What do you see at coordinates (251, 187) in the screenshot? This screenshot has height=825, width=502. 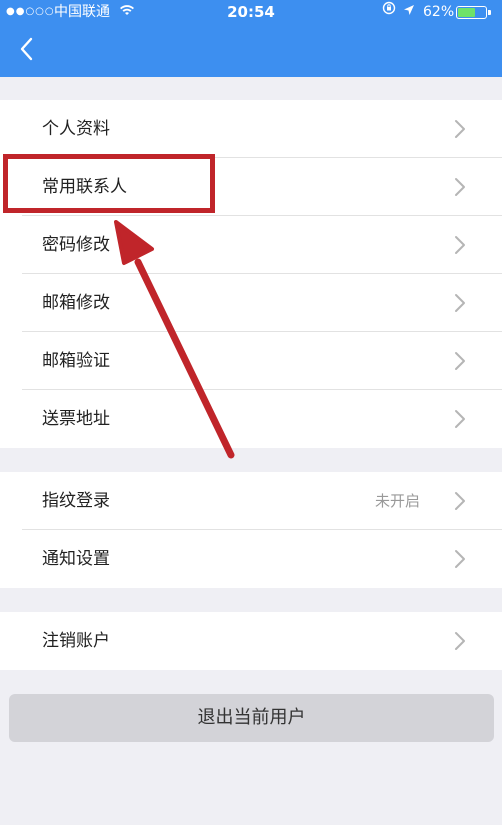 I see `menu-item-frequent-contacts: 常用联系人` at bounding box center [251, 187].